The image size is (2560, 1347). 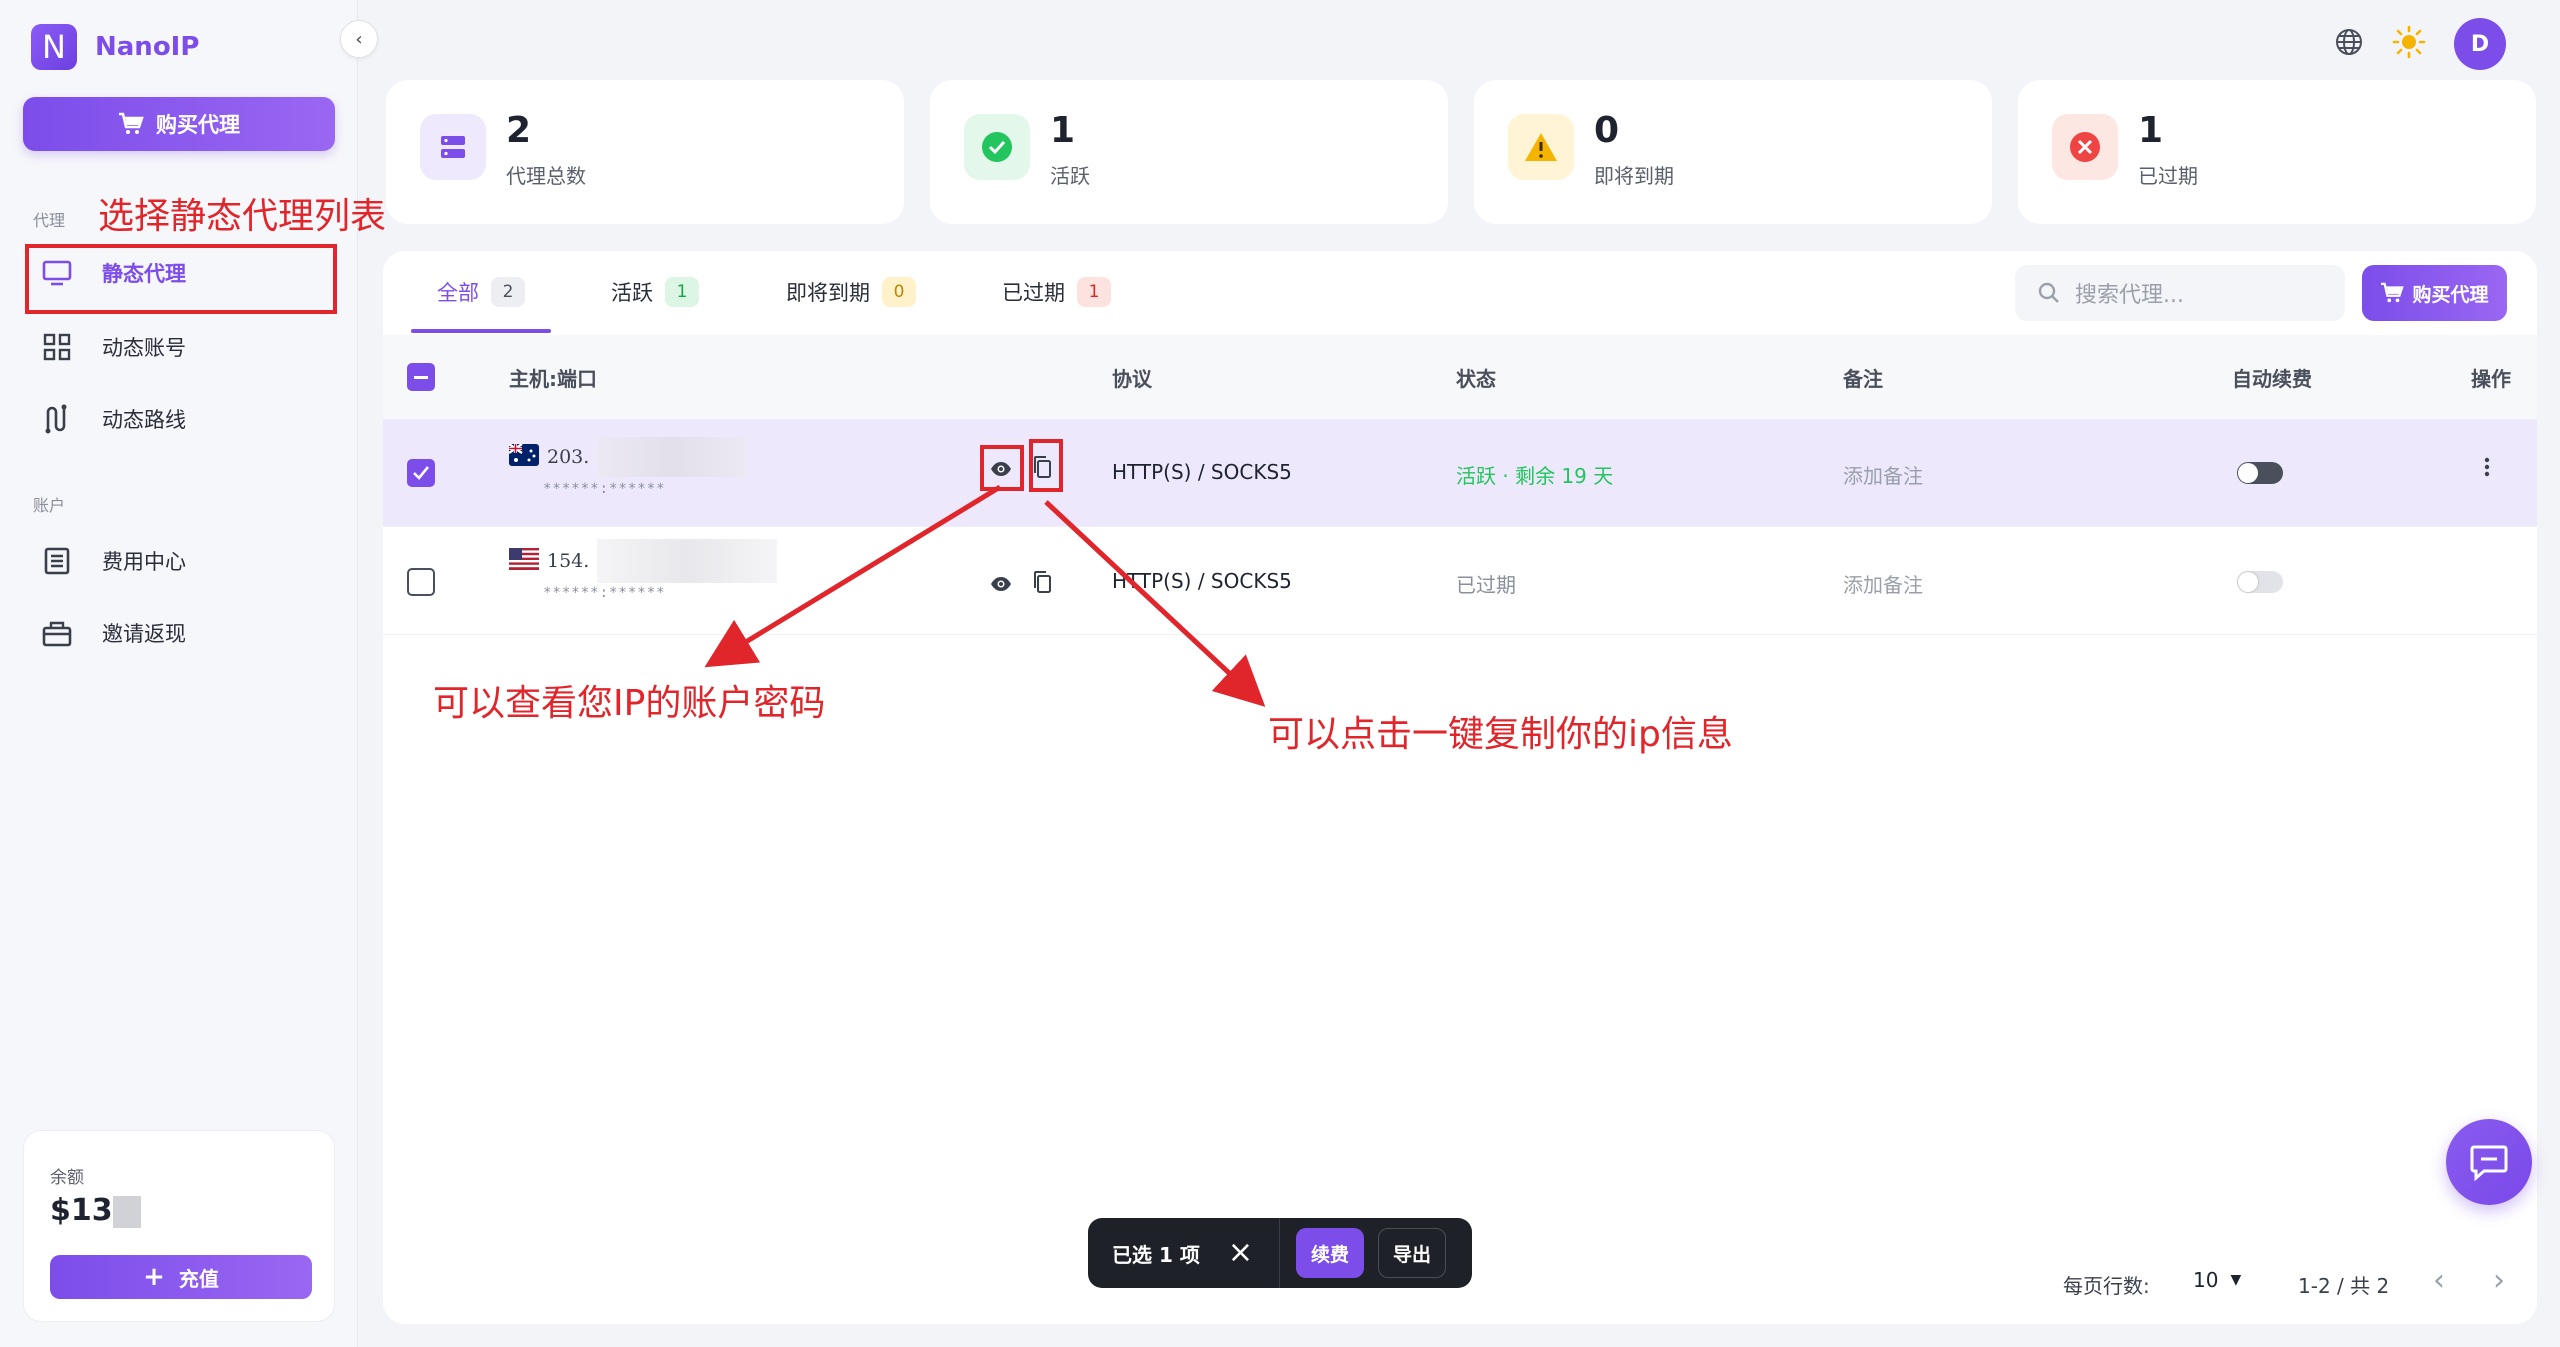 What do you see at coordinates (1002, 468) in the screenshot?
I see `annotation-box-eye` at bounding box center [1002, 468].